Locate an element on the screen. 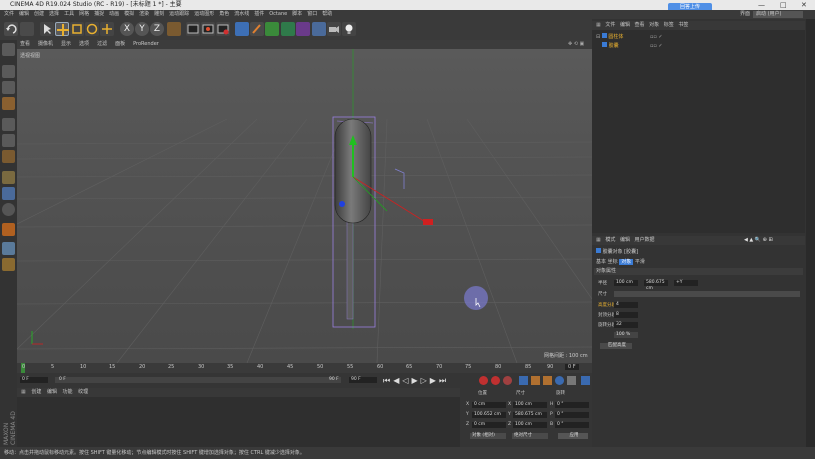  layout-select: 启动 (用户) is located at coordinates (778, 14).